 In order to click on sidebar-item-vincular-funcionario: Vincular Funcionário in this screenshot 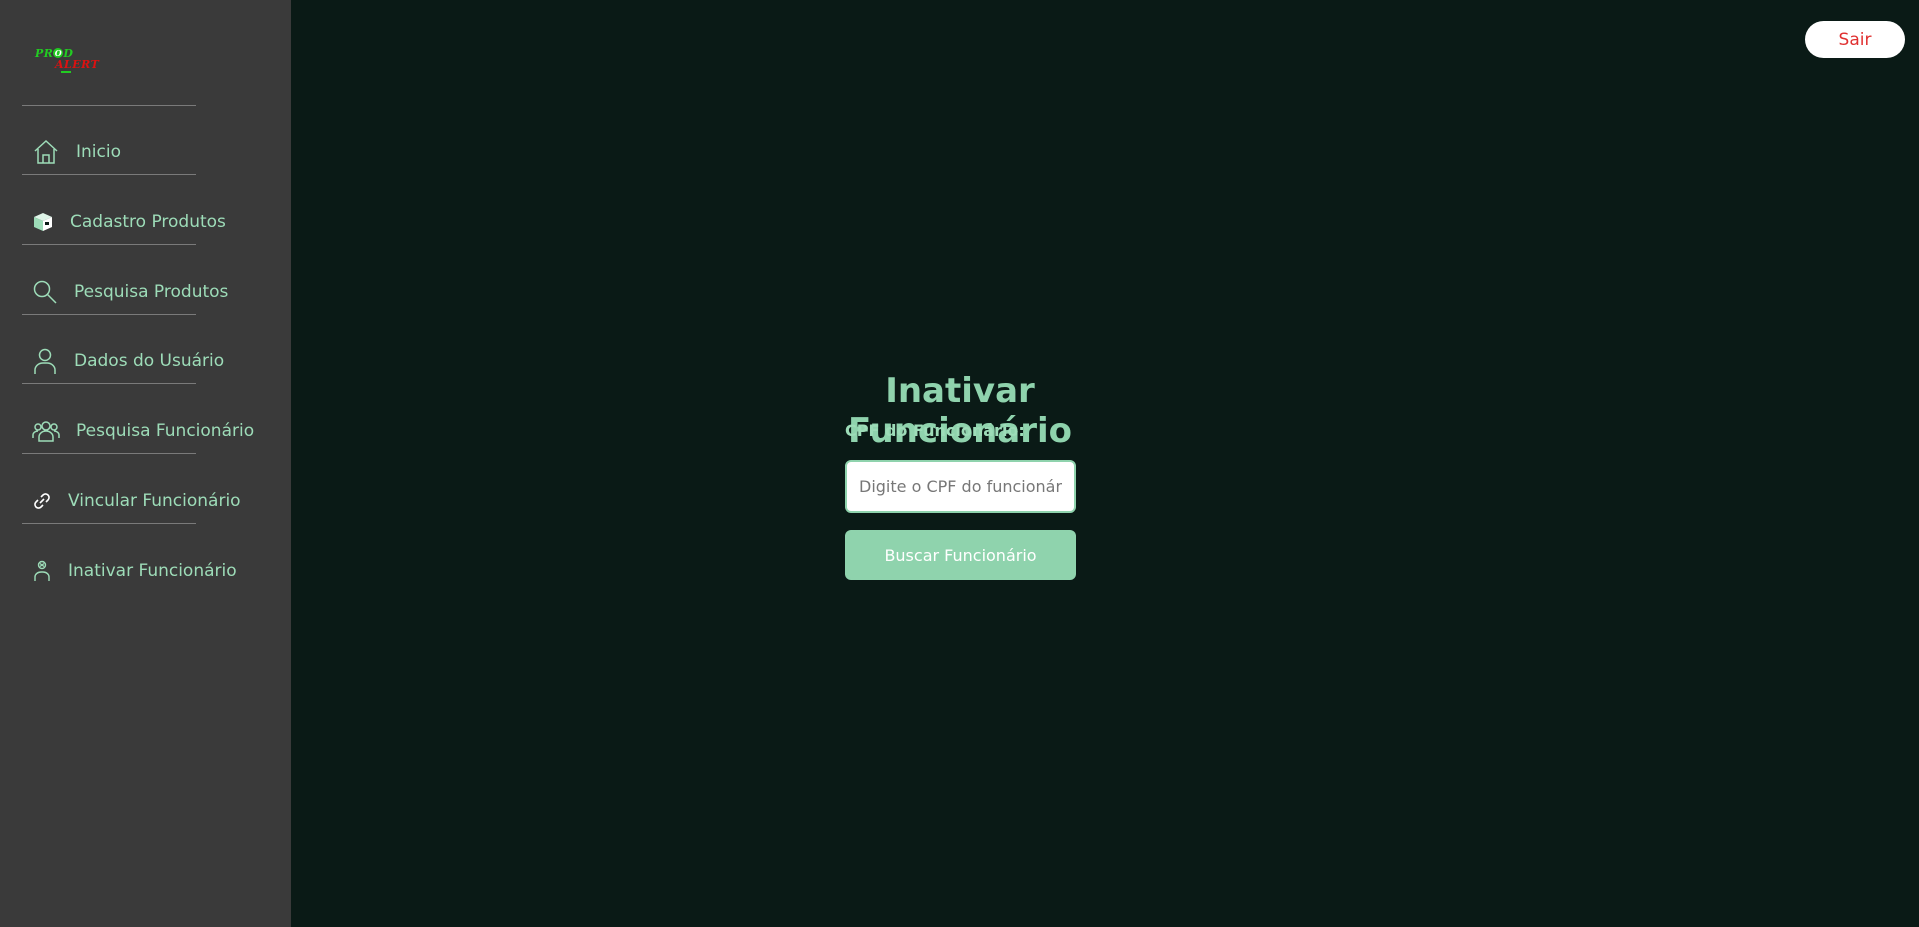, I will do `click(131, 501)`.